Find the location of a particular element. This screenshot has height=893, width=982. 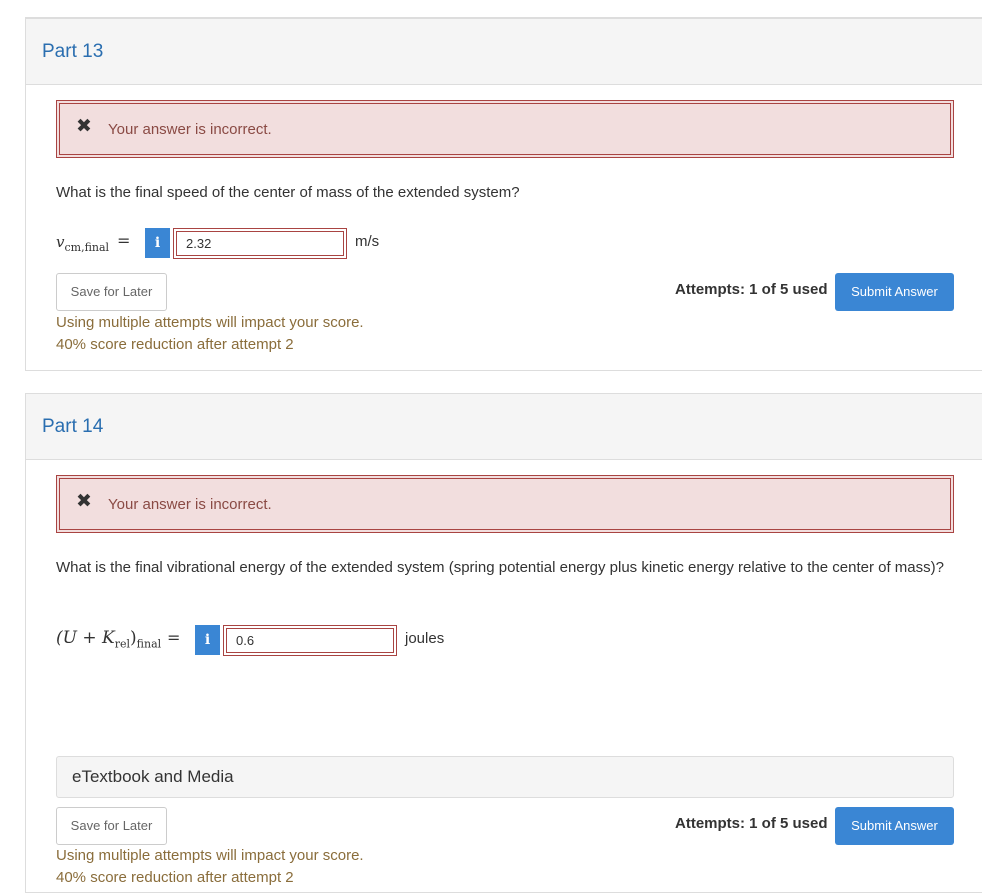

answer-value: 0.6 is located at coordinates (310, 640).